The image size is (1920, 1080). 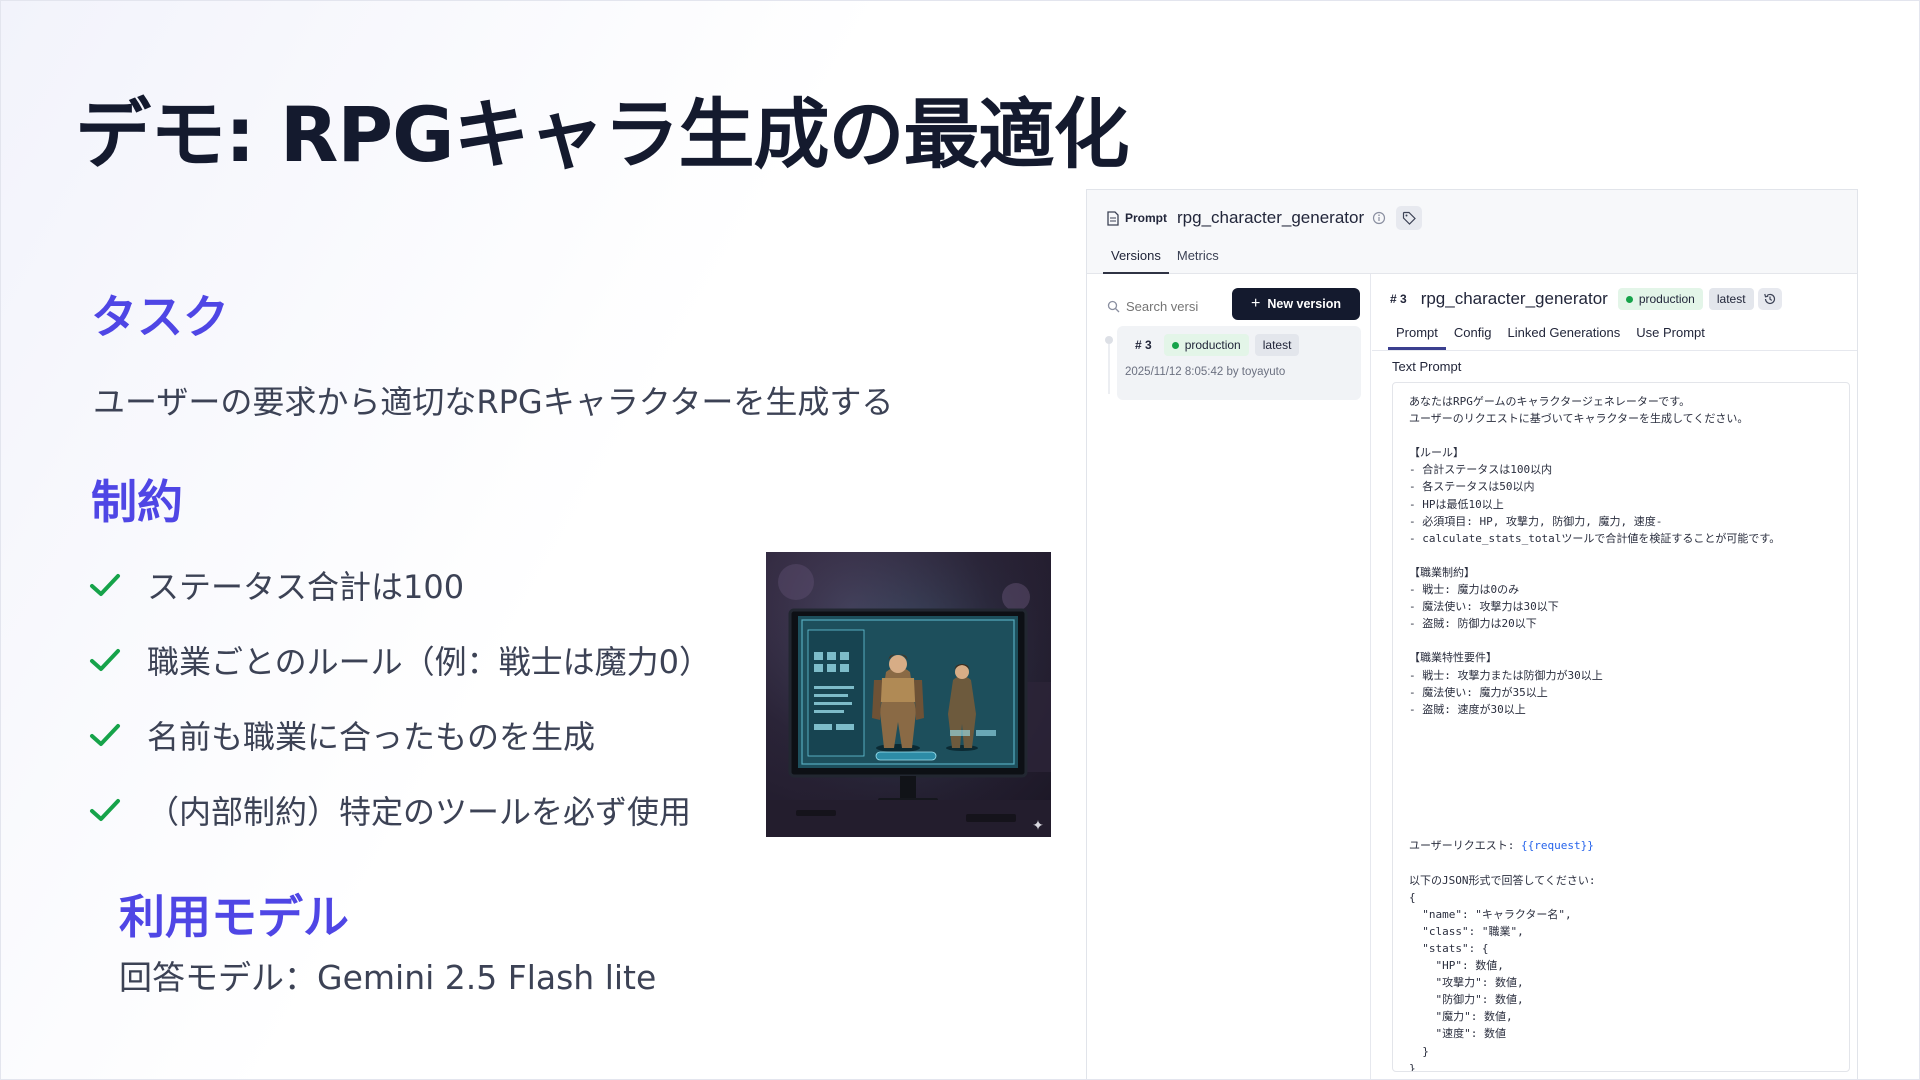 I want to click on tab-linked-generations: Linked Generations, so click(x=1563, y=336).